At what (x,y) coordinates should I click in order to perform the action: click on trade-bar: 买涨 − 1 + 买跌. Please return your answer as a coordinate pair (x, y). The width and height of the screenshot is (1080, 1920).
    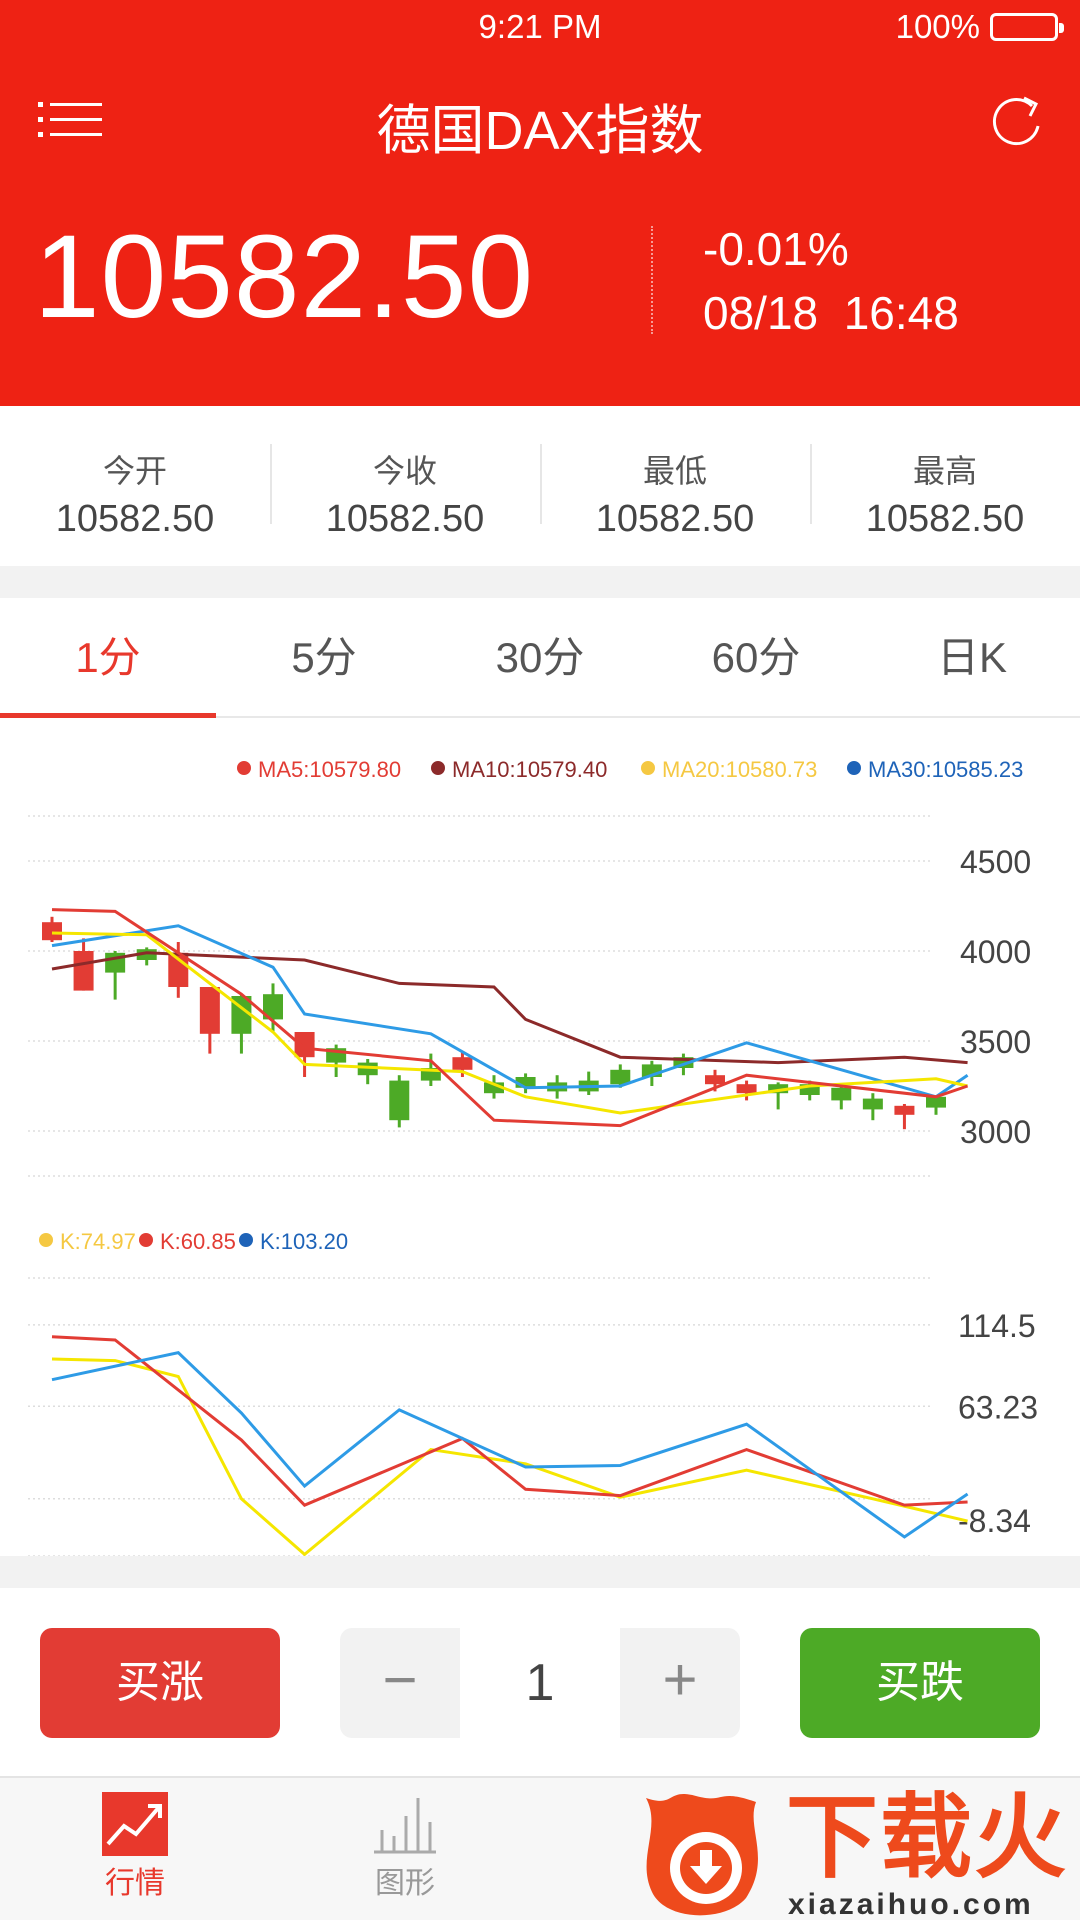
    Looking at the image, I should click on (540, 1682).